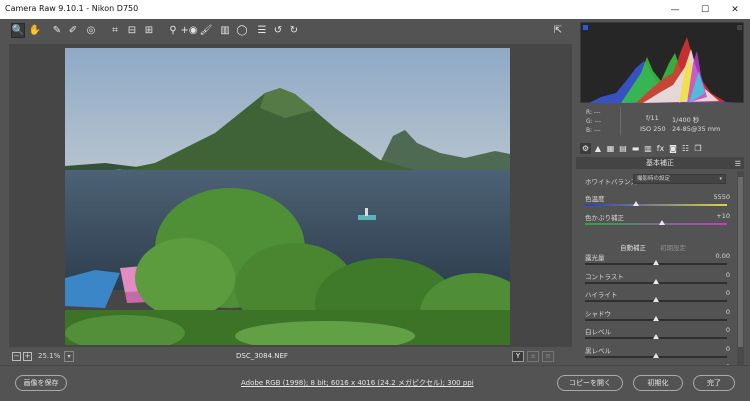  I want to click on graduated-filter-tool-icon: ▥, so click(225, 30).